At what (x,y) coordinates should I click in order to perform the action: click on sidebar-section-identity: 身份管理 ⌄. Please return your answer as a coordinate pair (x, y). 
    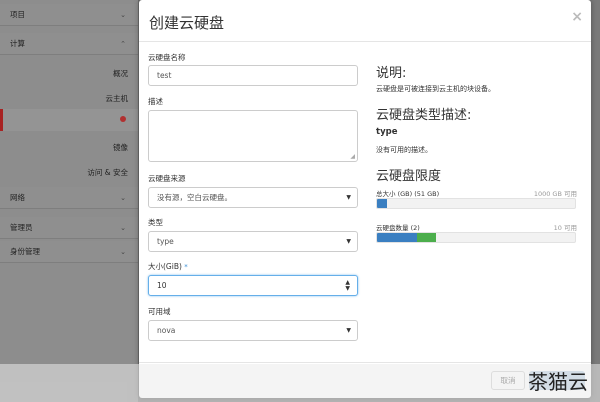
    Looking at the image, I should click on (69, 252).